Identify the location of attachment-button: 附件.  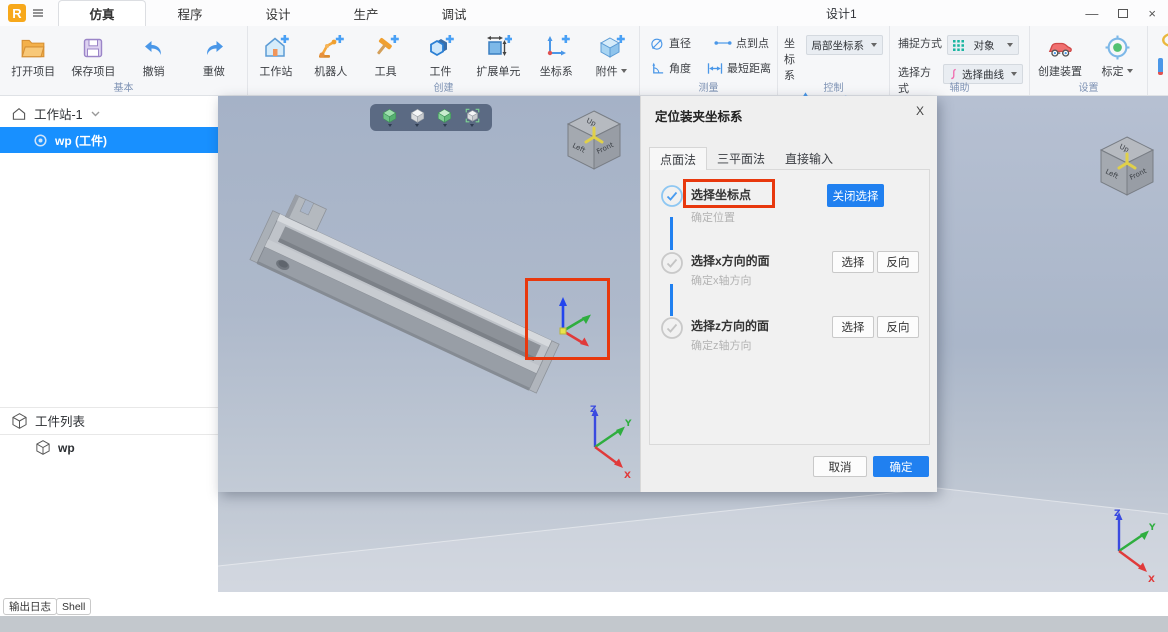
(611, 54).